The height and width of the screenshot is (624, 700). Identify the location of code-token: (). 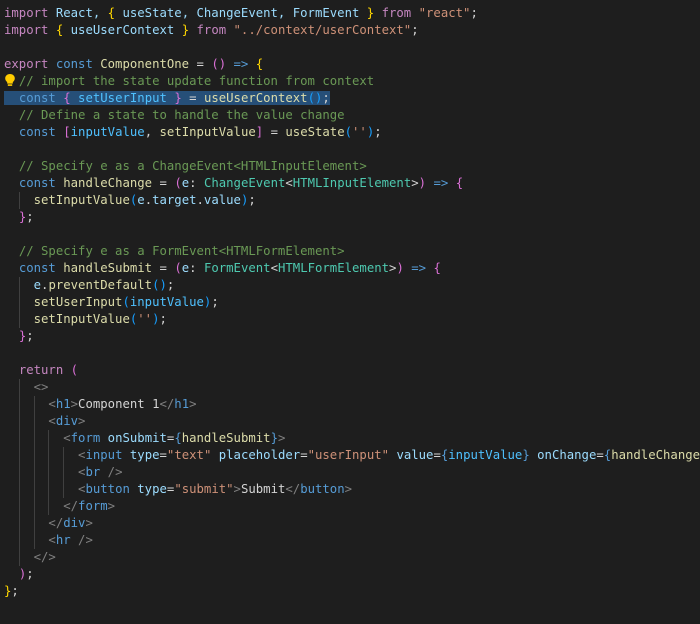
(159, 285).